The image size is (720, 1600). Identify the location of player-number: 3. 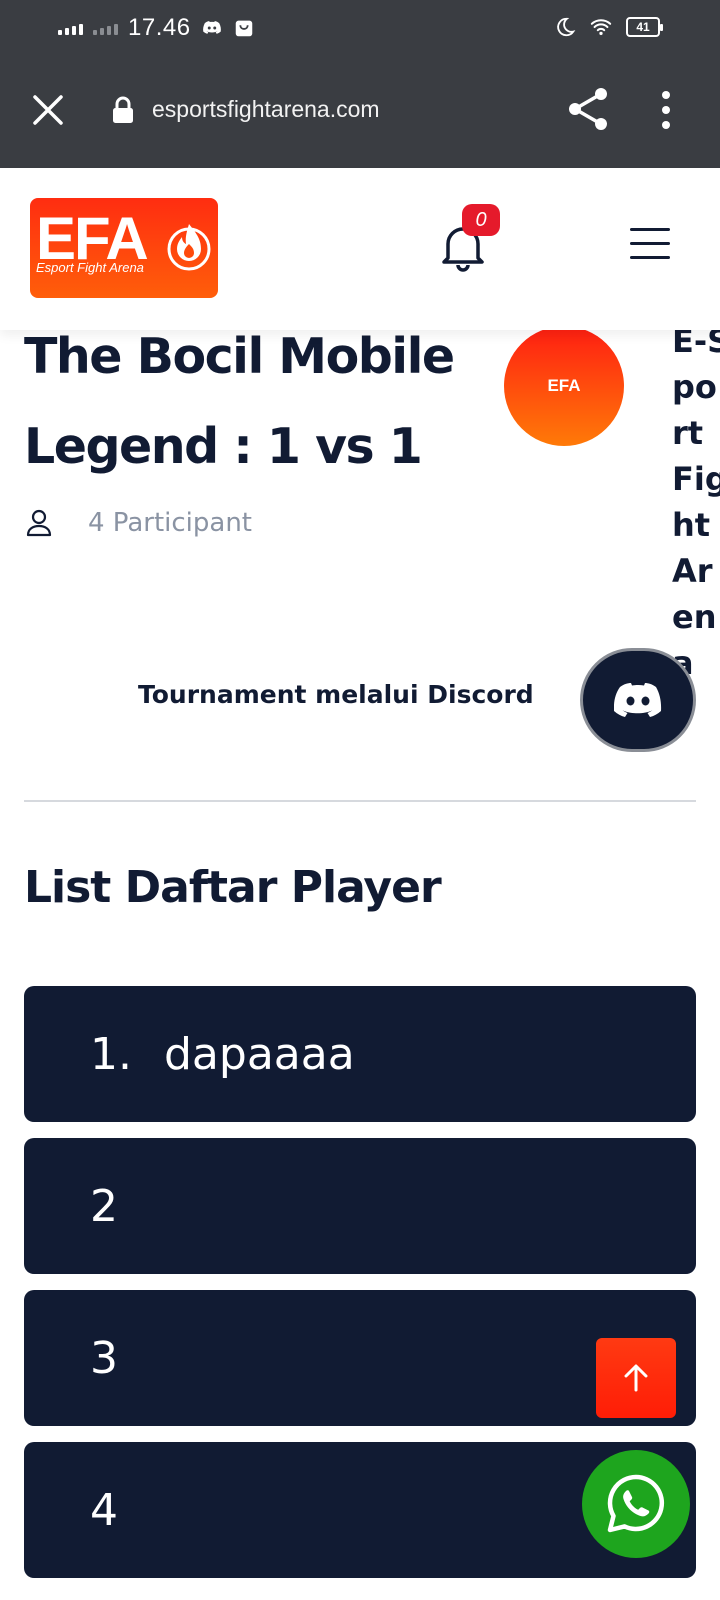
(104, 1358).